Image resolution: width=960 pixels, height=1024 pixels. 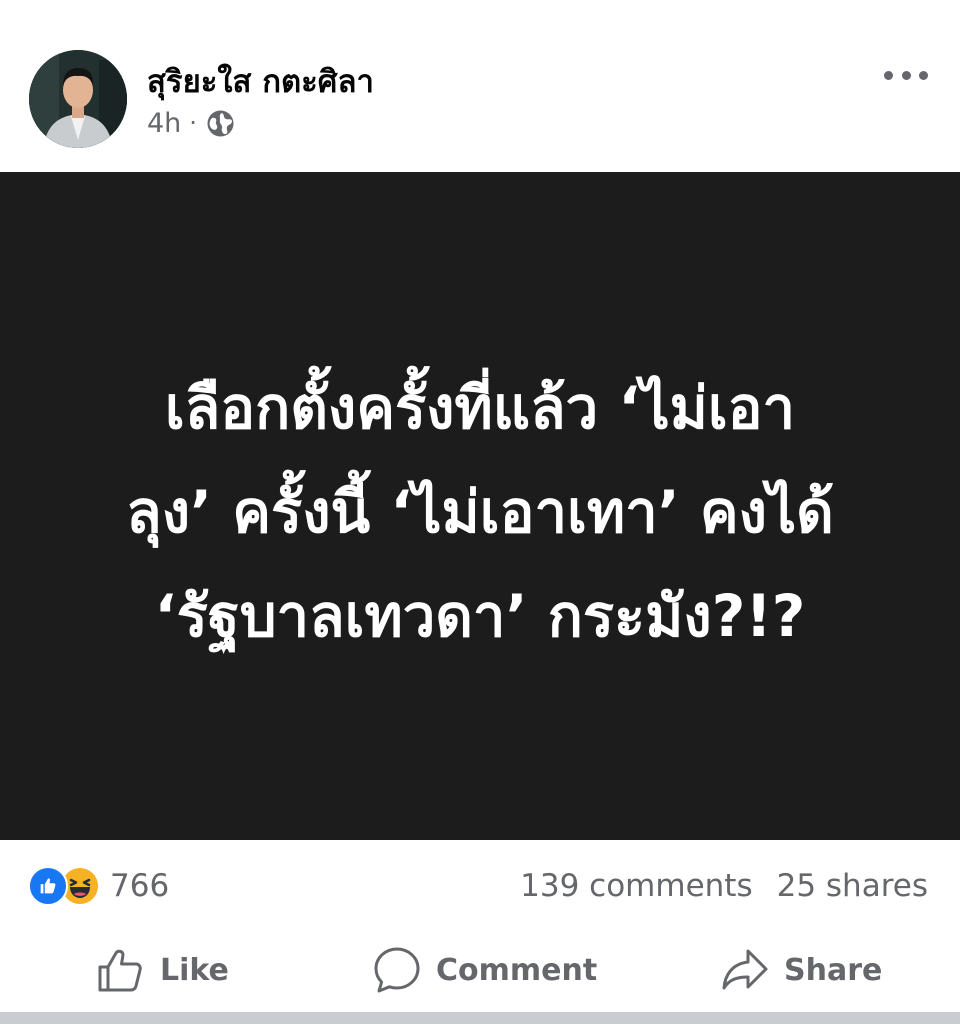 What do you see at coordinates (260, 81) in the screenshot?
I see `author-name: สุริยะใส กตะศิลา` at bounding box center [260, 81].